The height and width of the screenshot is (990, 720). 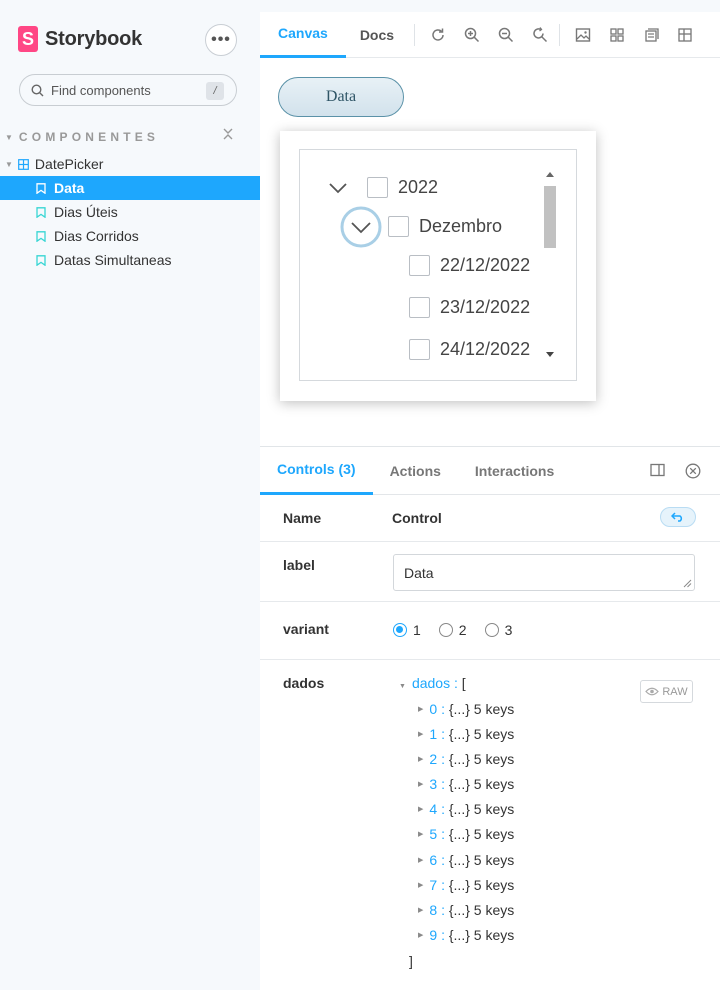 What do you see at coordinates (398, 226) in the screenshot?
I see `month-checkbox` at bounding box center [398, 226].